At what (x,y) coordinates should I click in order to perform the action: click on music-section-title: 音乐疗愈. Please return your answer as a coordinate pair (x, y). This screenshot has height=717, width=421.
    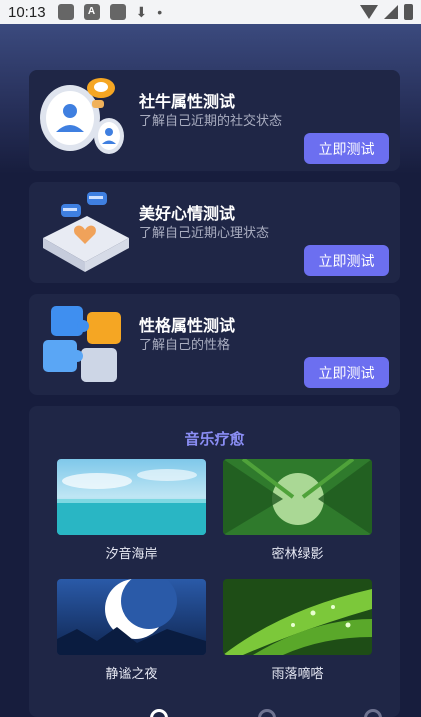
    Looking at the image, I should click on (214, 439).